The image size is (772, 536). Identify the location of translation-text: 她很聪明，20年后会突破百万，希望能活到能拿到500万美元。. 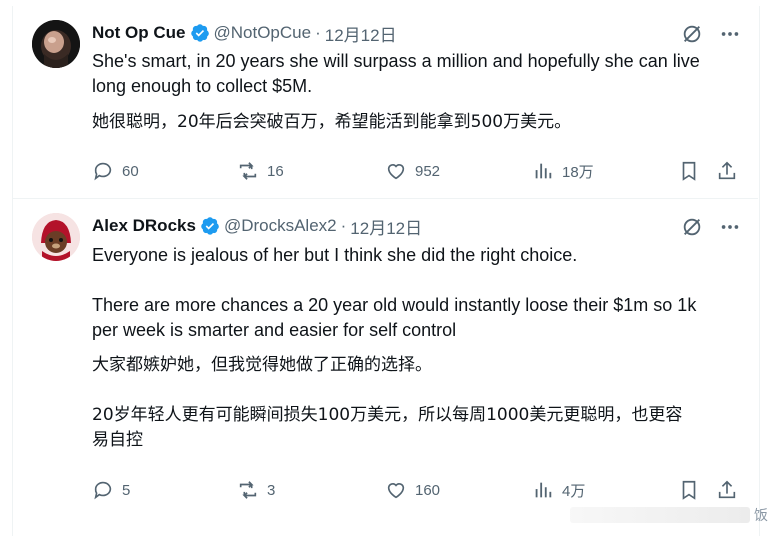
(422, 122).